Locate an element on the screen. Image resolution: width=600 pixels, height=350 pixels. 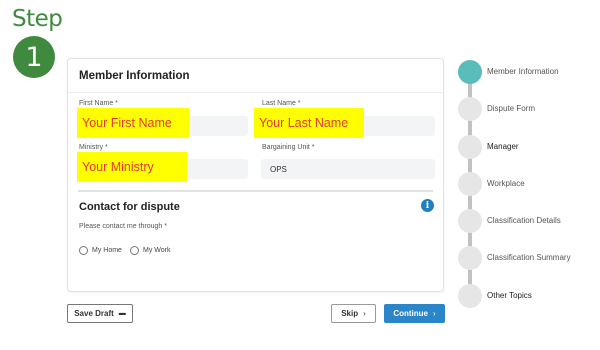
stepper-node-member-information is located at coordinates (470, 72).